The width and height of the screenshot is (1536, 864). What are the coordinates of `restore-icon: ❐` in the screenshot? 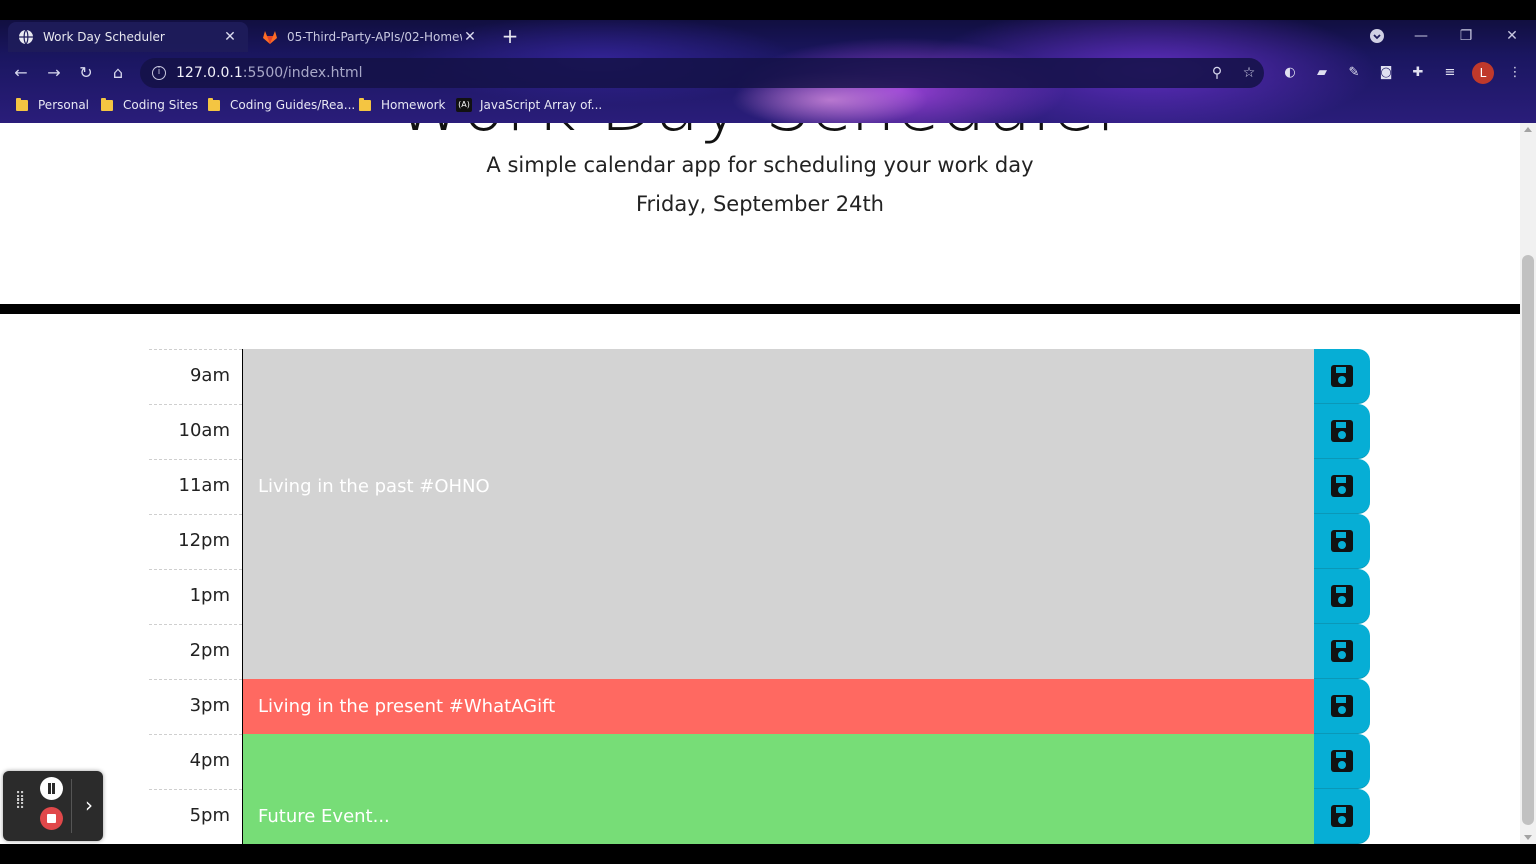 It's located at (1466, 36).